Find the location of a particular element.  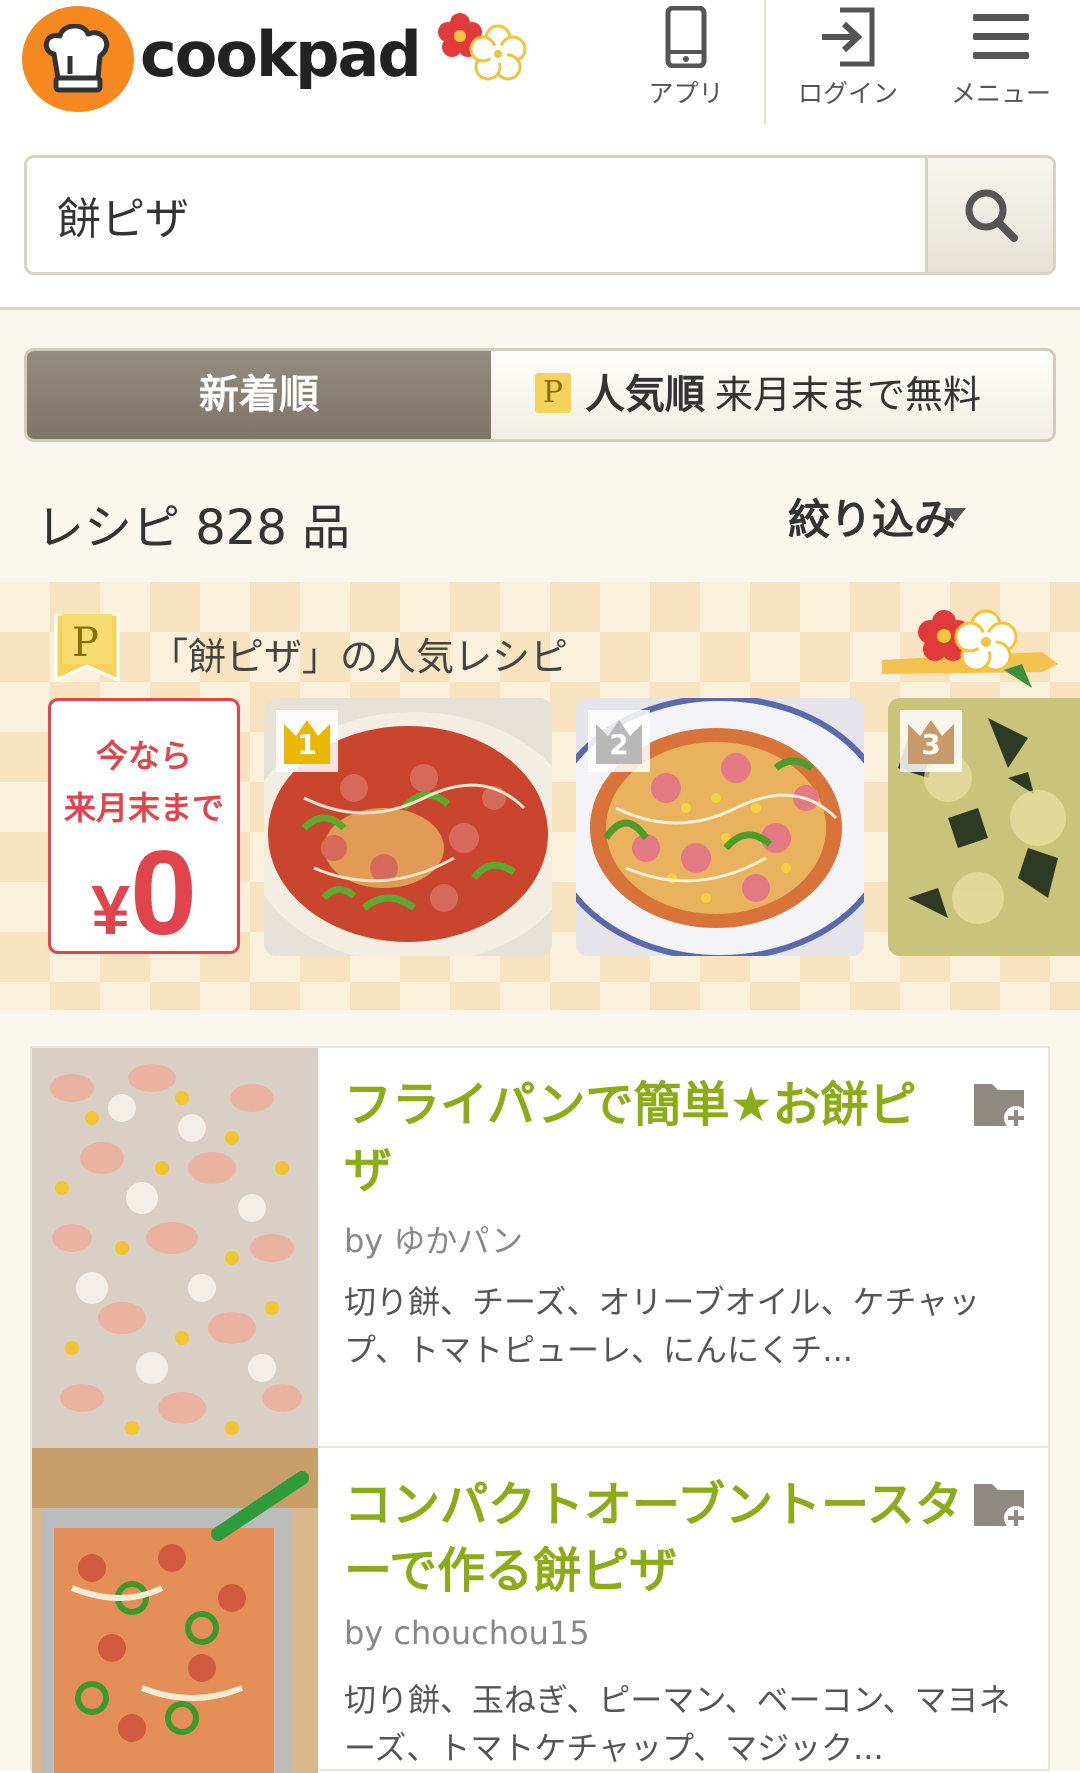

promo-price: ¥0 is located at coordinates (144, 901).